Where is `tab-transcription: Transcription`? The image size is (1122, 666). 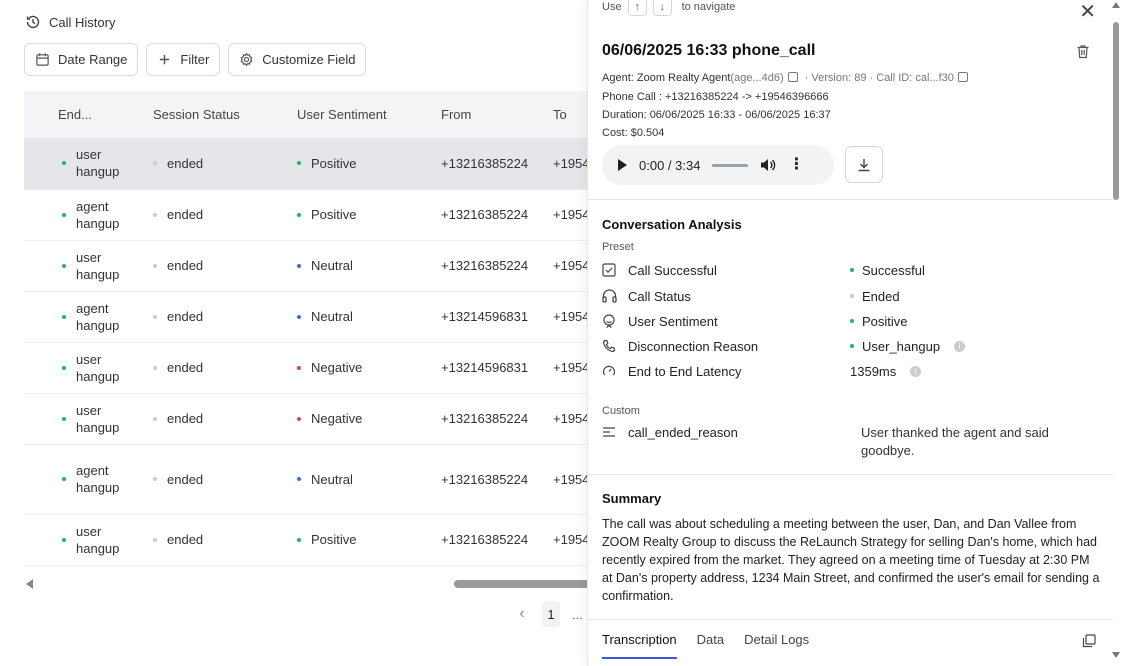 tab-transcription: Transcription is located at coordinates (639, 645).